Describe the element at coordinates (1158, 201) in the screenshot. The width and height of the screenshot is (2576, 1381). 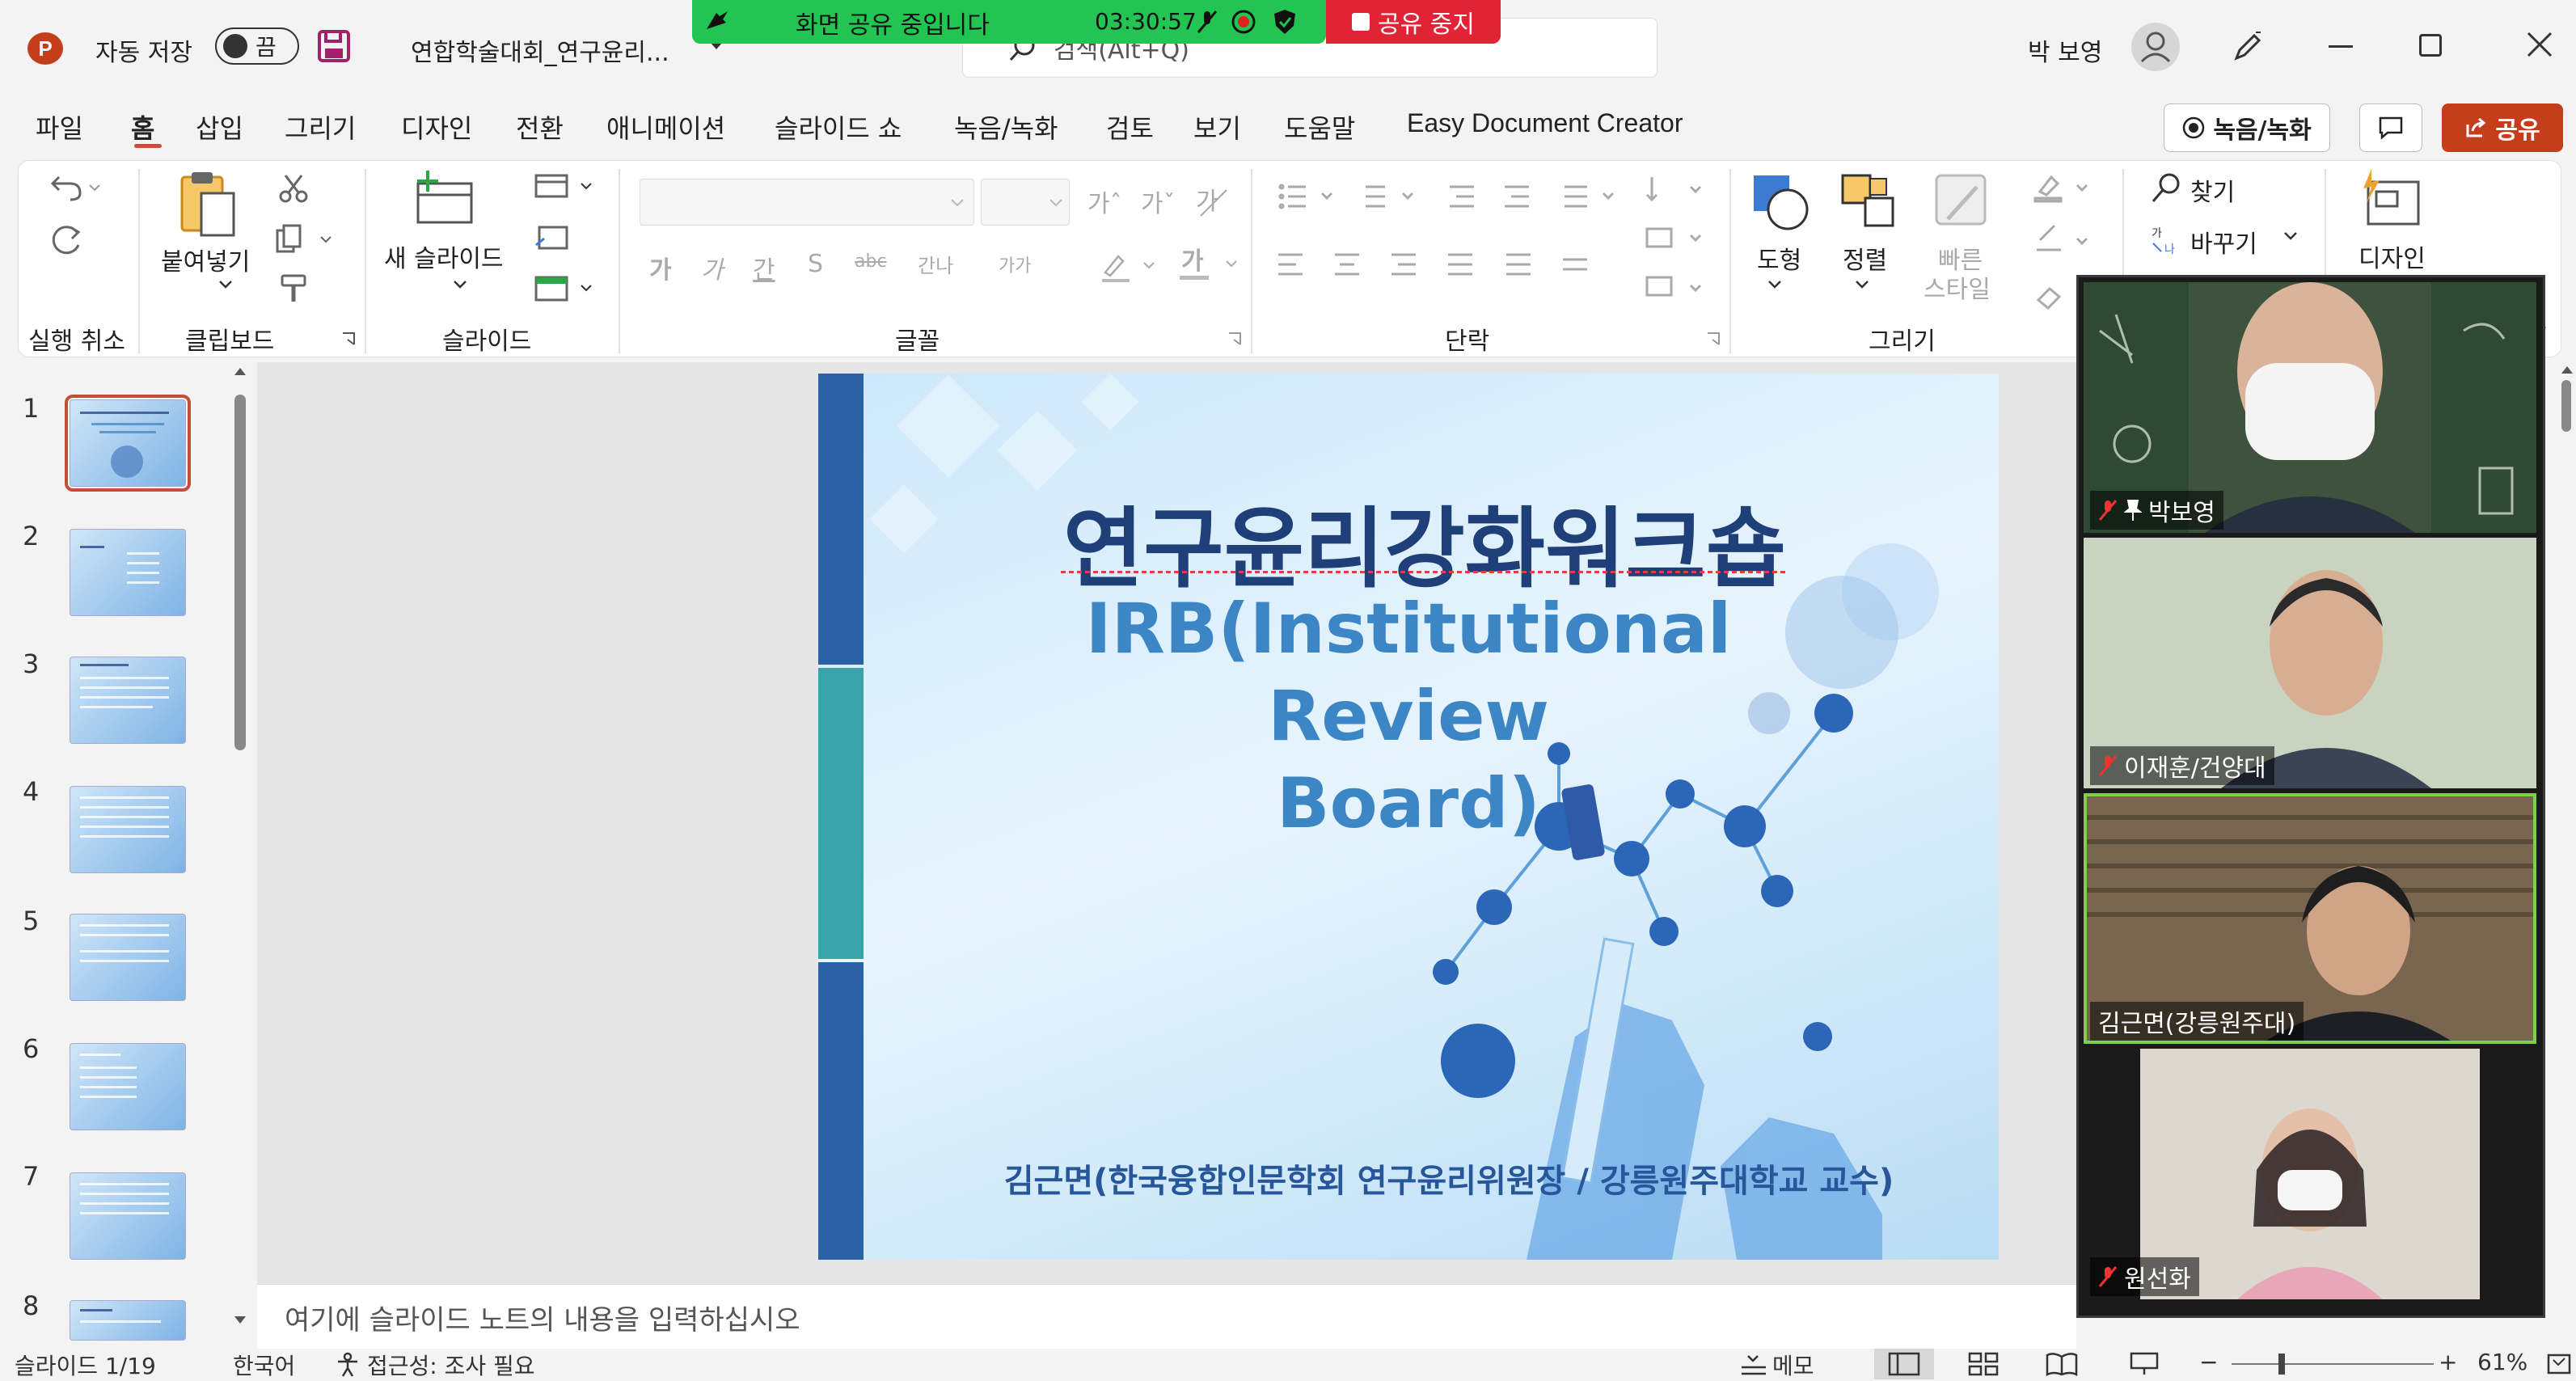
I see `shrink-font-button: 가ˇ` at that location.